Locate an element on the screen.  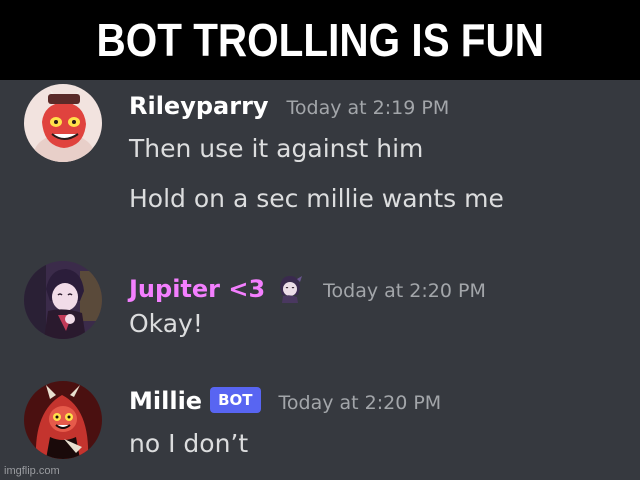
message-header: Millie BOT Today at 2:20 PM is located at coordinates (285, 402).